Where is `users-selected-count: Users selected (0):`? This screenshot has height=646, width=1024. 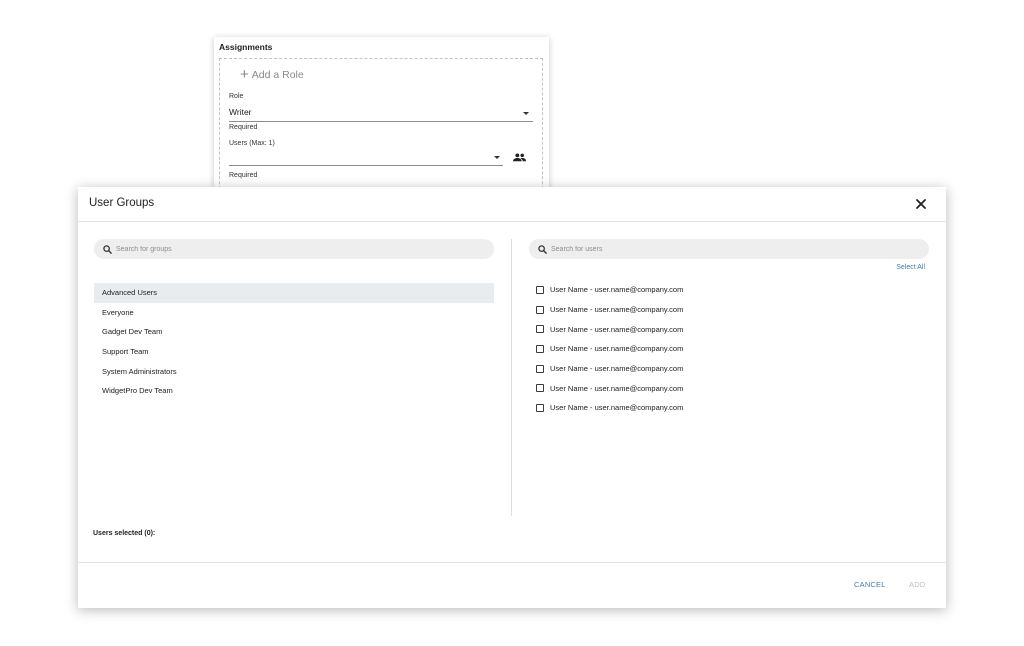
users-selected-count: Users selected (0): is located at coordinates (124, 533).